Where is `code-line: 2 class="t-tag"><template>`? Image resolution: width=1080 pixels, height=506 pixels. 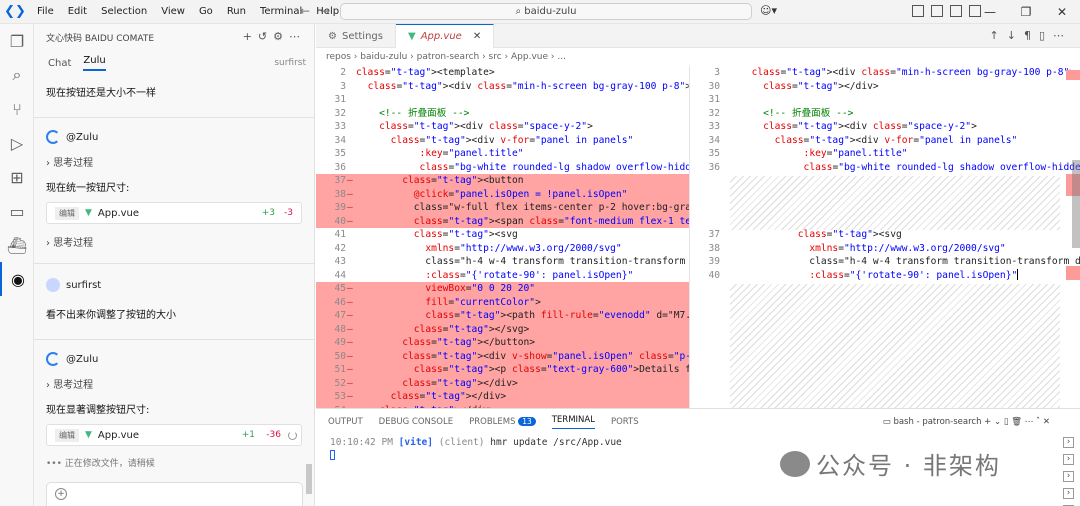 code-line: 2 class="t-tag"><template> is located at coordinates (502, 73).